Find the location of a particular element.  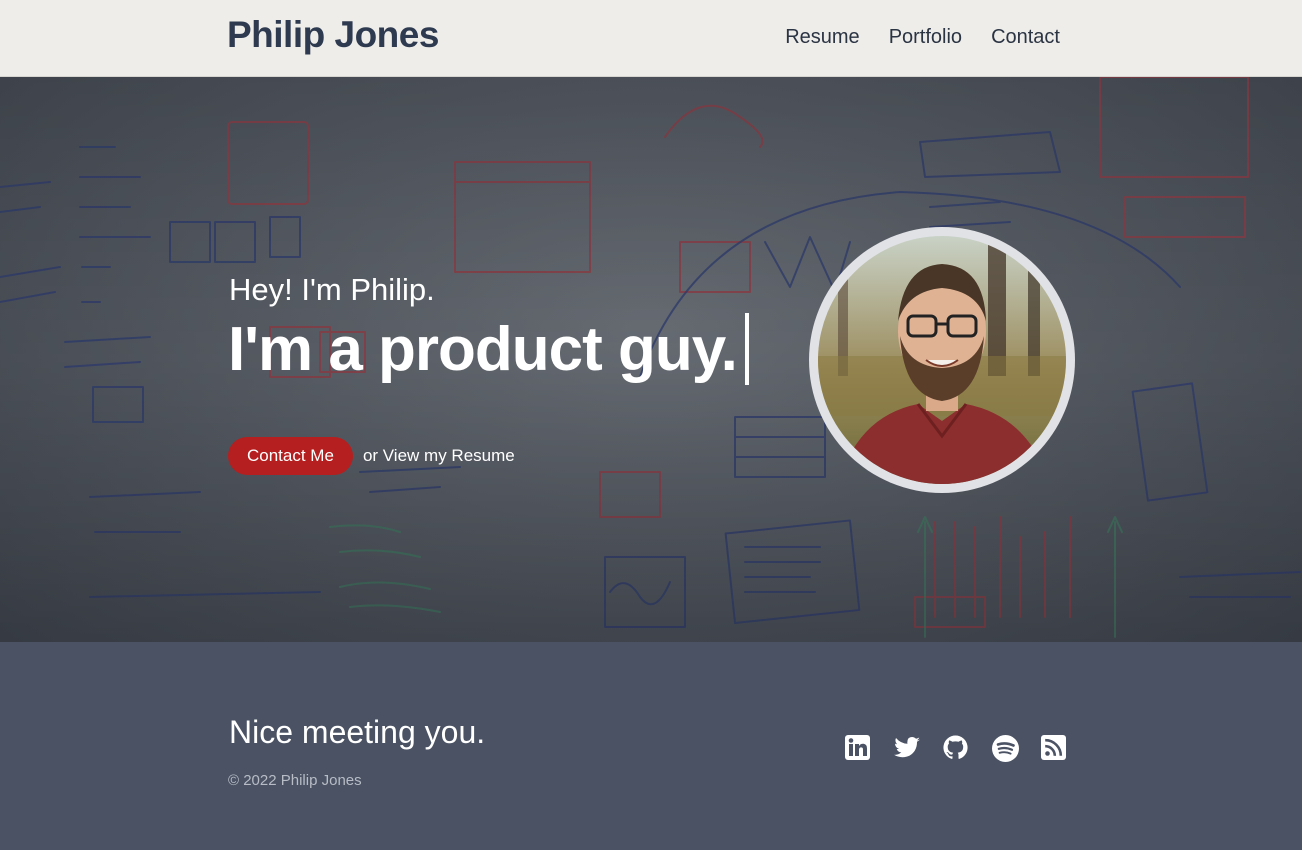

nav-contact: Contact is located at coordinates (1025, 37).